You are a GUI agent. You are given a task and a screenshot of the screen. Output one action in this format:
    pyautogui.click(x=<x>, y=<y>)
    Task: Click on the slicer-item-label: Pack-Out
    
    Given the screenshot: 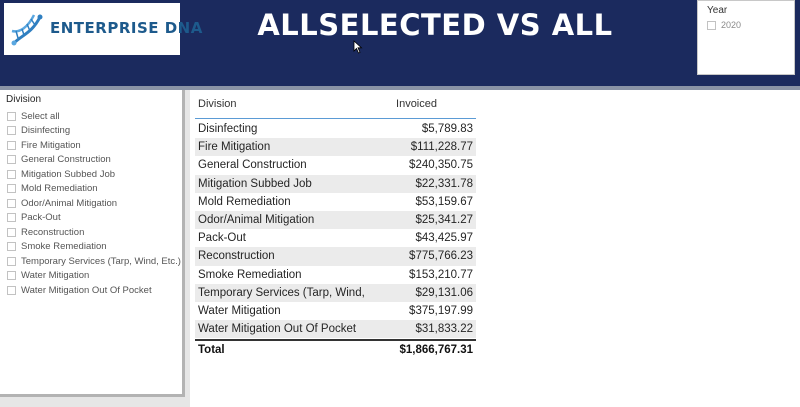 What is the action you would take?
    pyautogui.click(x=41, y=218)
    